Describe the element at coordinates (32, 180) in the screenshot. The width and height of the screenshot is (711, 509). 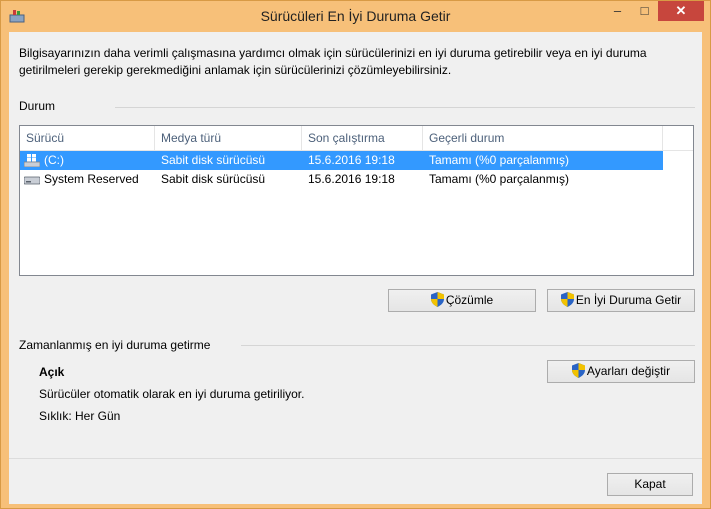
I see `hard-drive-icon` at that location.